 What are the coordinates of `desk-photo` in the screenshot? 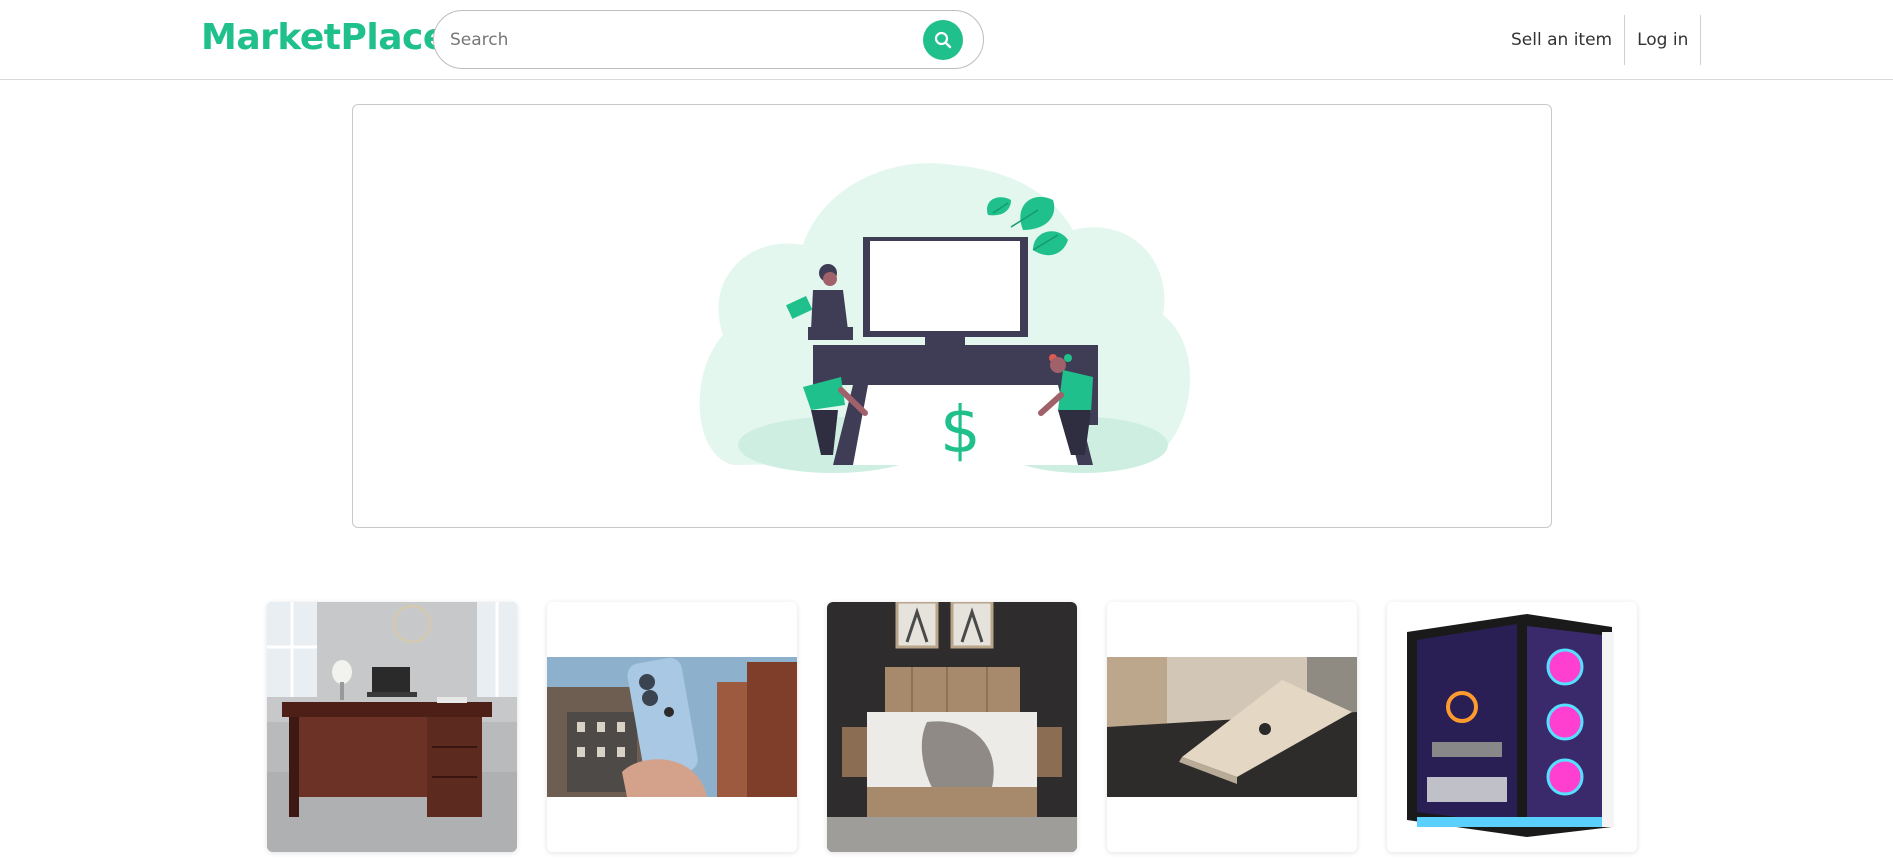 It's located at (392, 727).